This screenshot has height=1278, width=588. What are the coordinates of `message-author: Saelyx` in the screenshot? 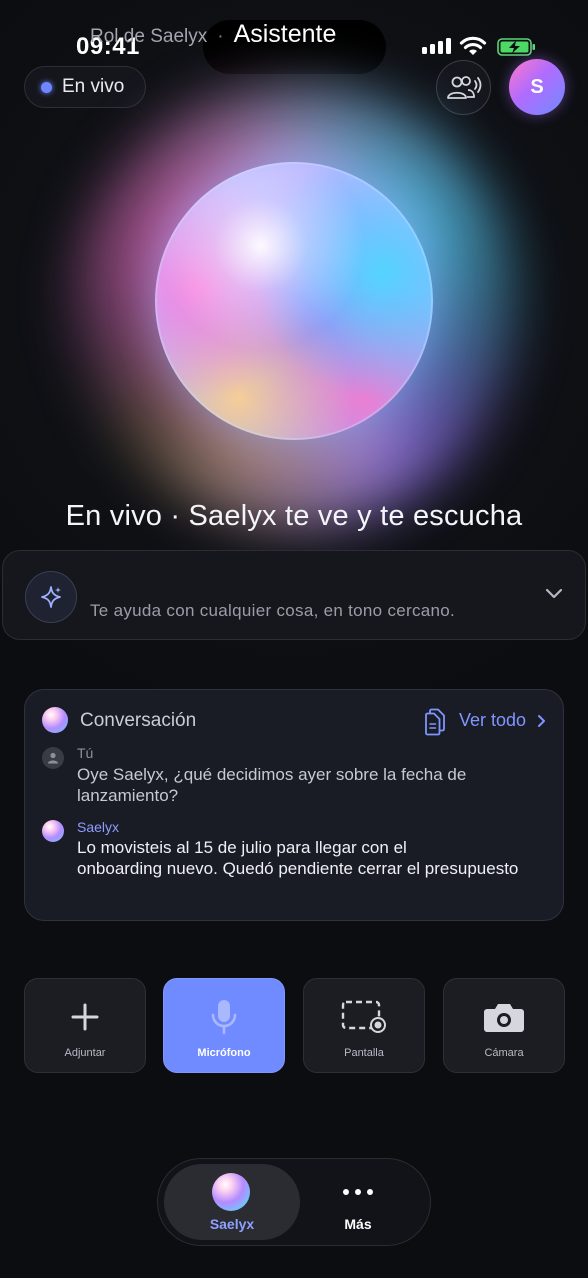 It's located at (98, 827).